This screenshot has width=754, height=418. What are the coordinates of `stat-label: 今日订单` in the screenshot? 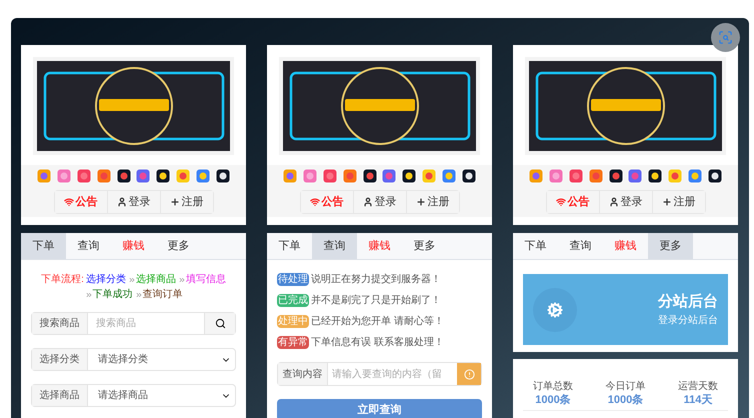 It's located at (626, 387).